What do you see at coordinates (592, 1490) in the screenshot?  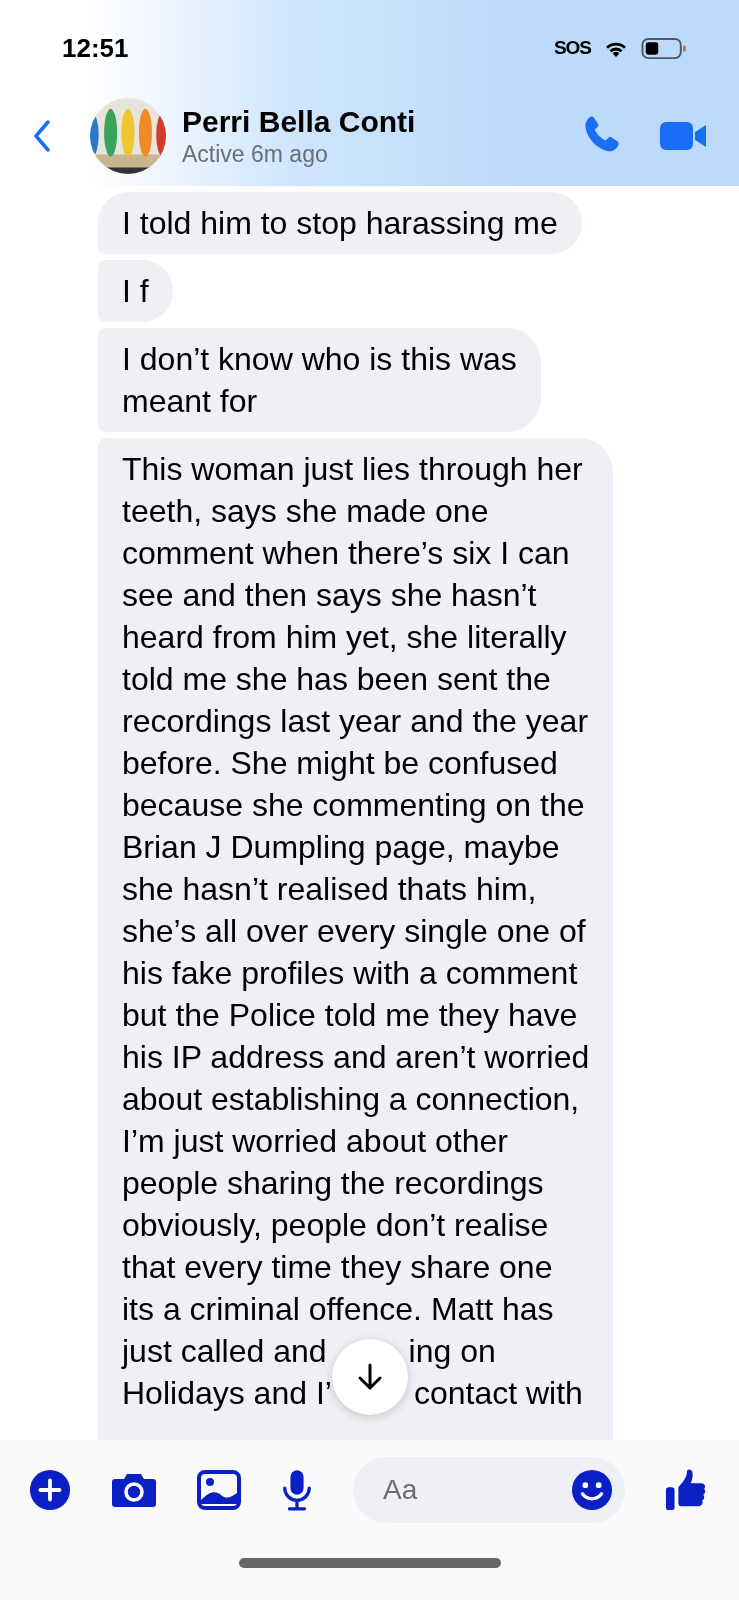 I see `emoji-icon` at bounding box center [592, 1490].